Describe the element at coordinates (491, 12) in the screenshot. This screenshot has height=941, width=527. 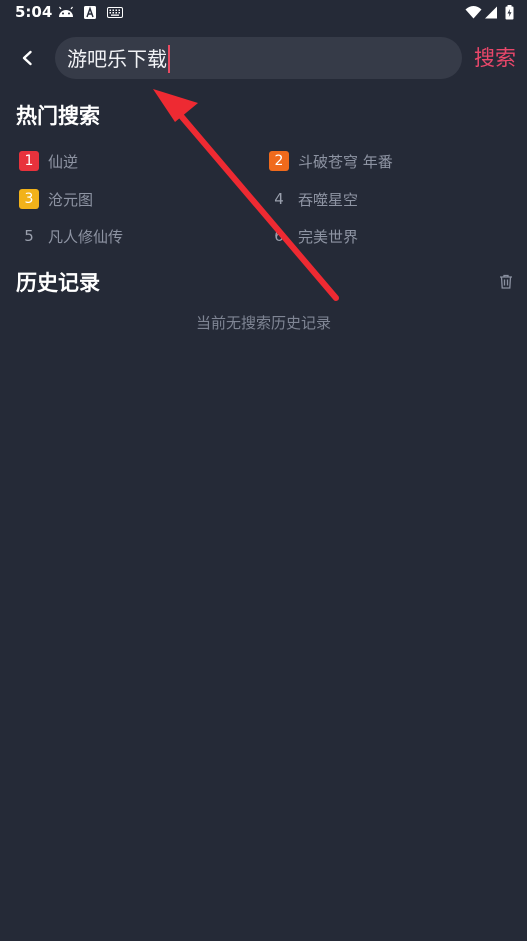
I see `cell-signal-icon` at that location.